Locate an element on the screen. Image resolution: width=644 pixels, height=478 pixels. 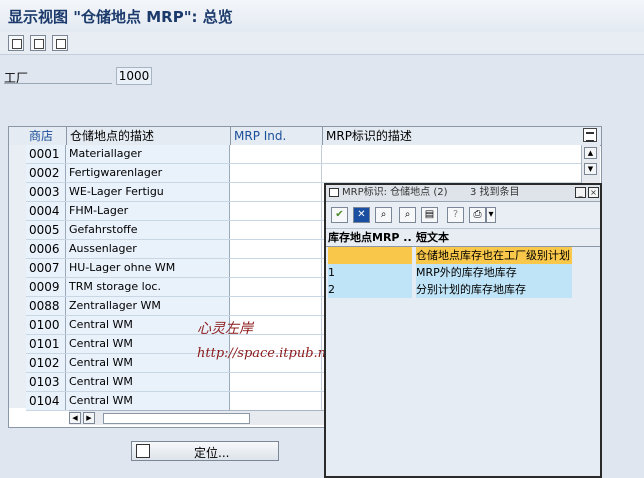
popup-list-item: 仓储地点库存也在工厂级别计划 is located at coordinates (463, 255).